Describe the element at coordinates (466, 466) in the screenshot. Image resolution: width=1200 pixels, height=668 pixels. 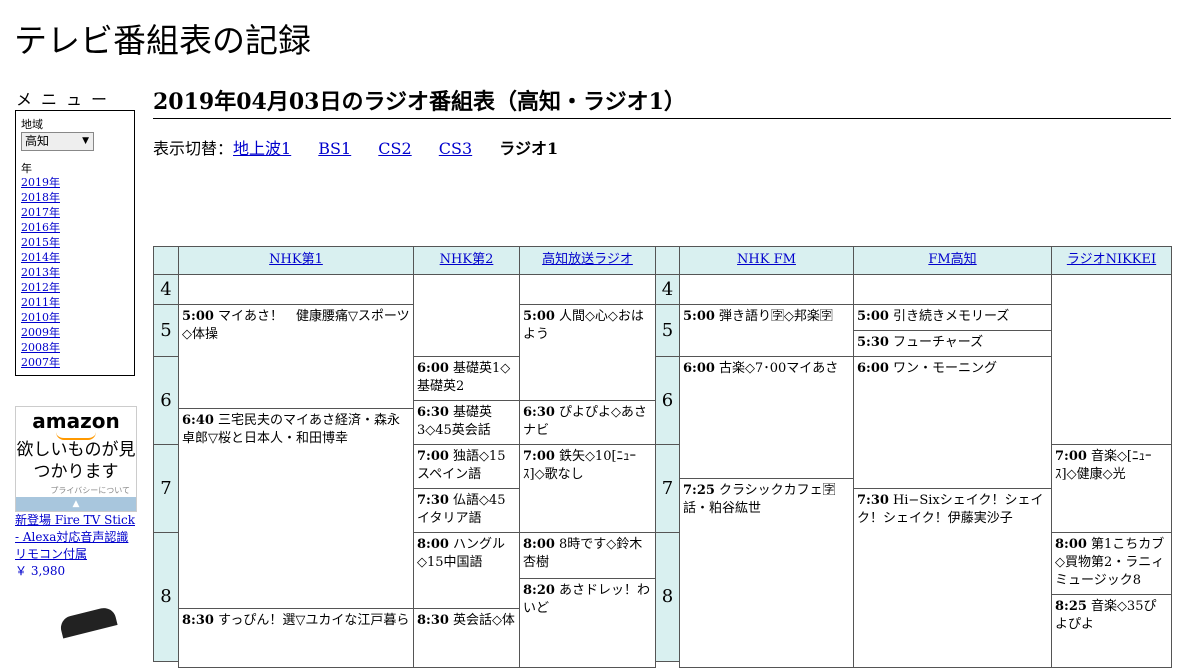
I see `program-cell: 7:00 独語◇15スペイン語` at that location.